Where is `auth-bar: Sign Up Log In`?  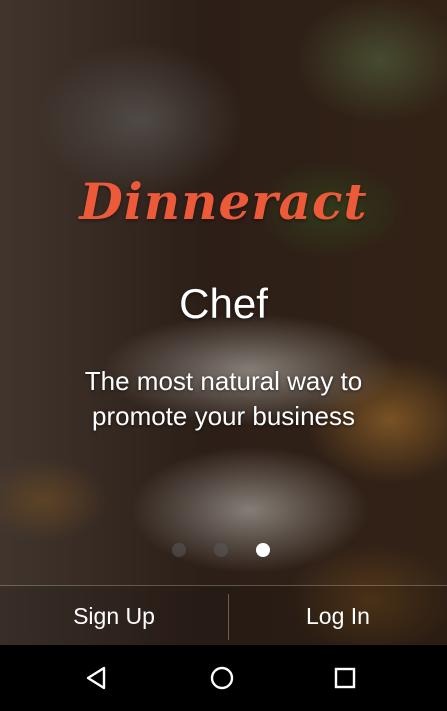
auth-bar: Sign Up Log In is located at coordinates (223, 615).